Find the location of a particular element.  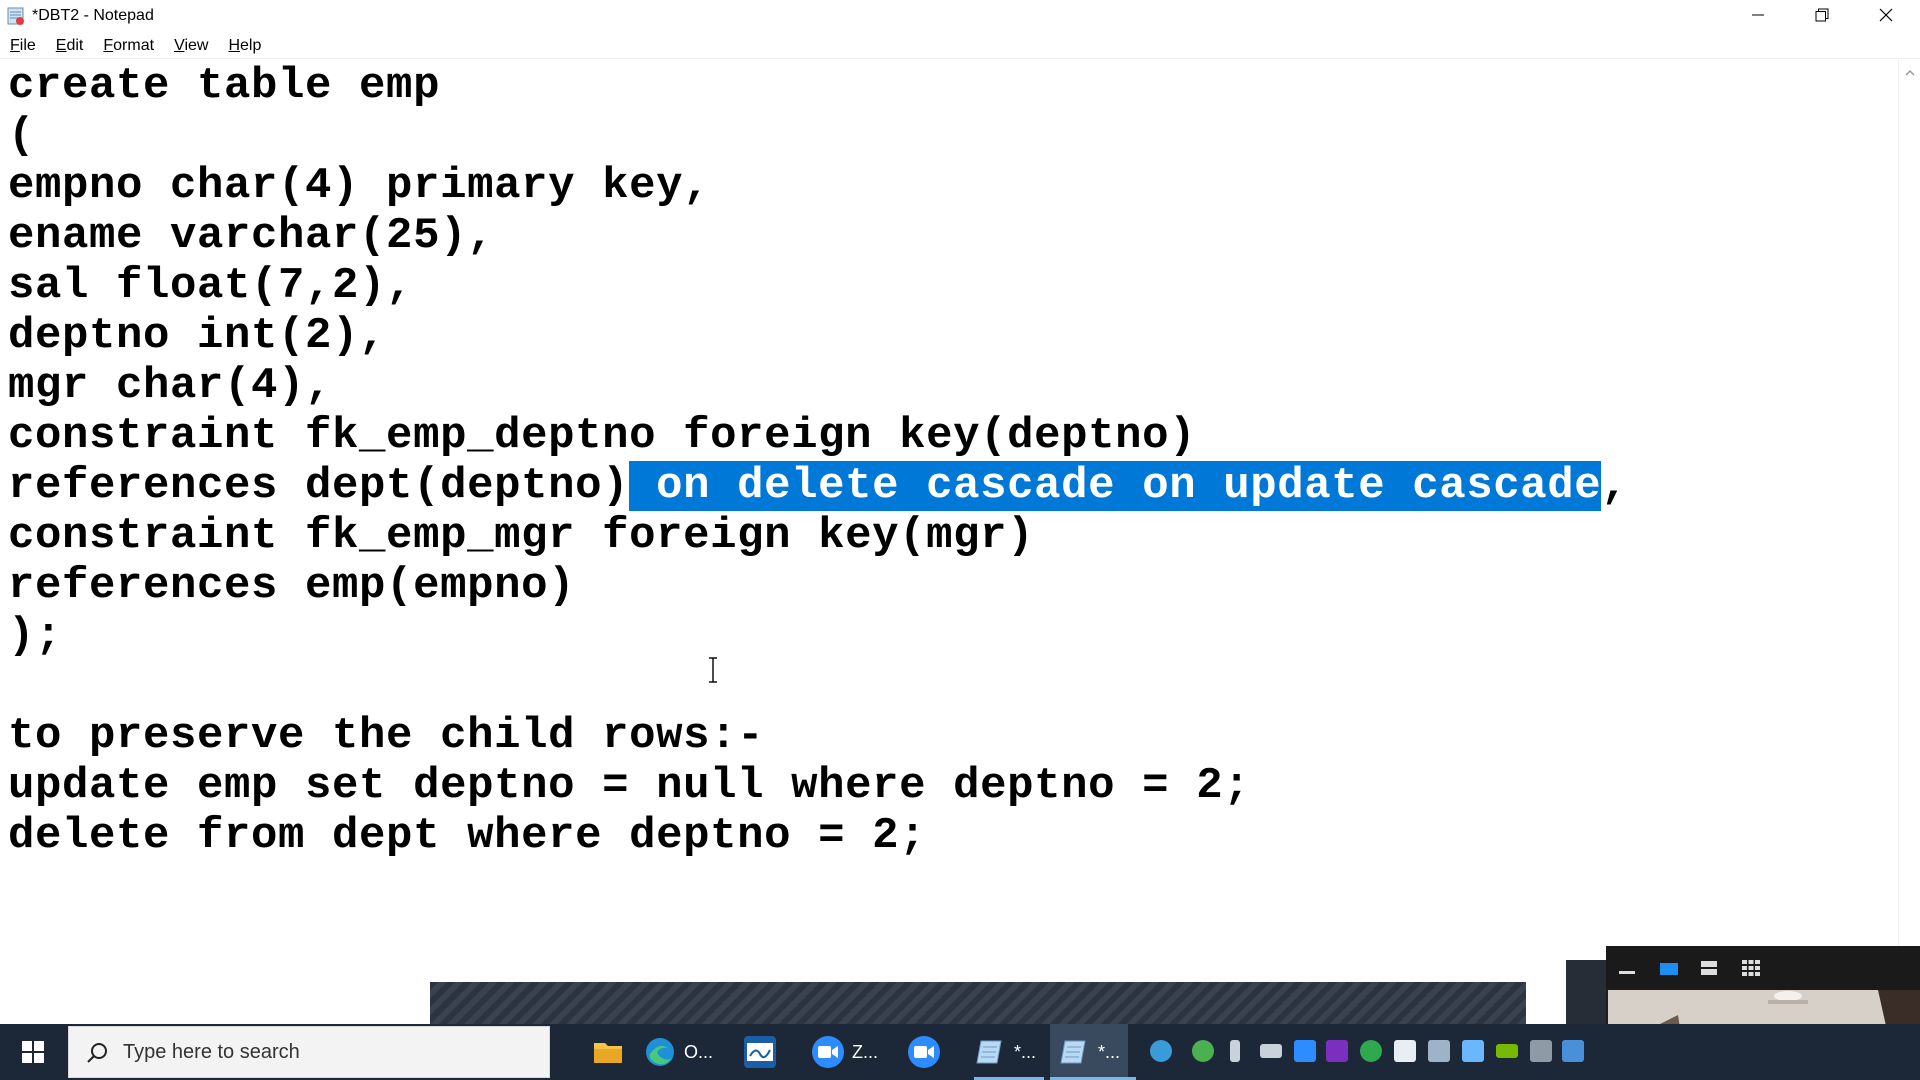

help-icon is located at coordinates (1161, 1051).